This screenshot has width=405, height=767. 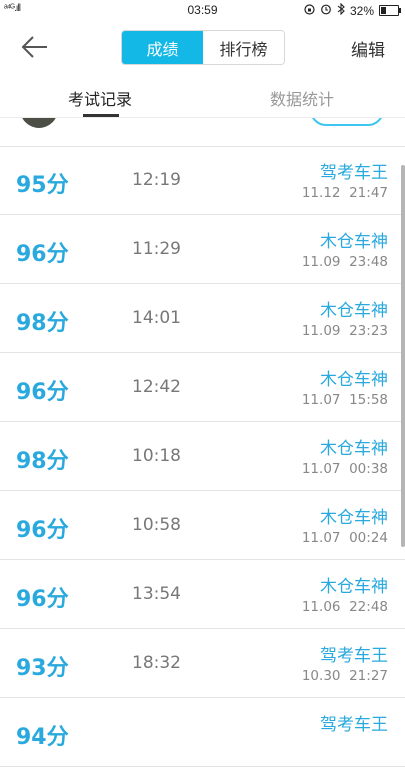 I want to click on duration: 10:18, so click(x=156, y=456).